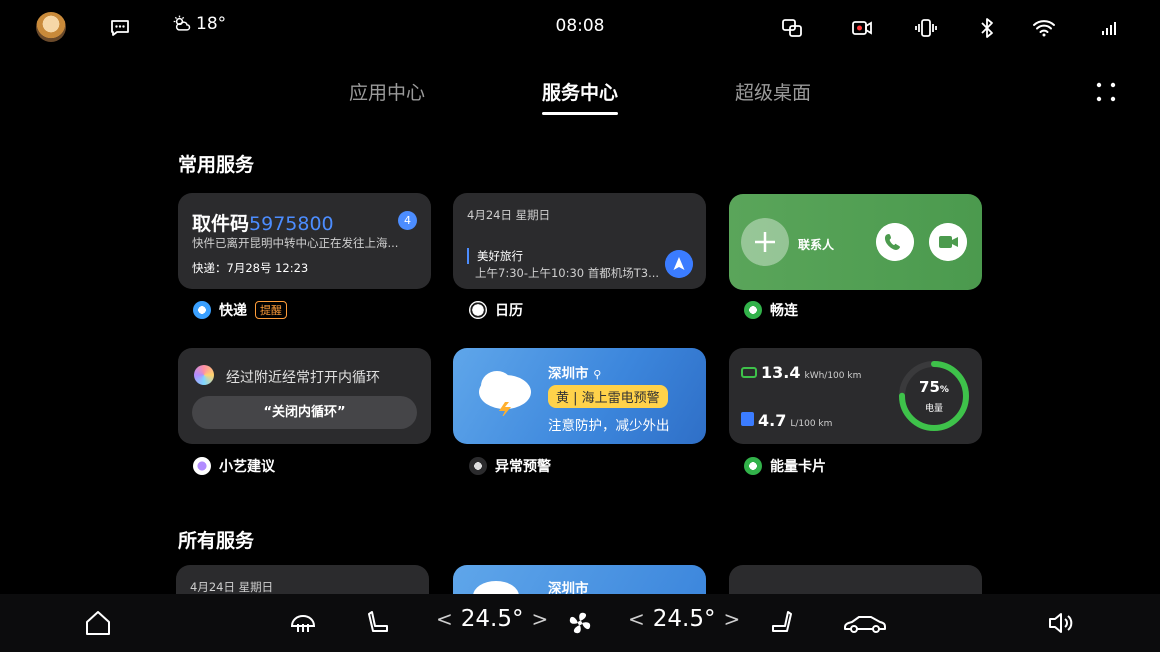  Describe the element at coordinates (291, 224) in the screenshot. I see `pickup-code-value: 5975800` at that location.